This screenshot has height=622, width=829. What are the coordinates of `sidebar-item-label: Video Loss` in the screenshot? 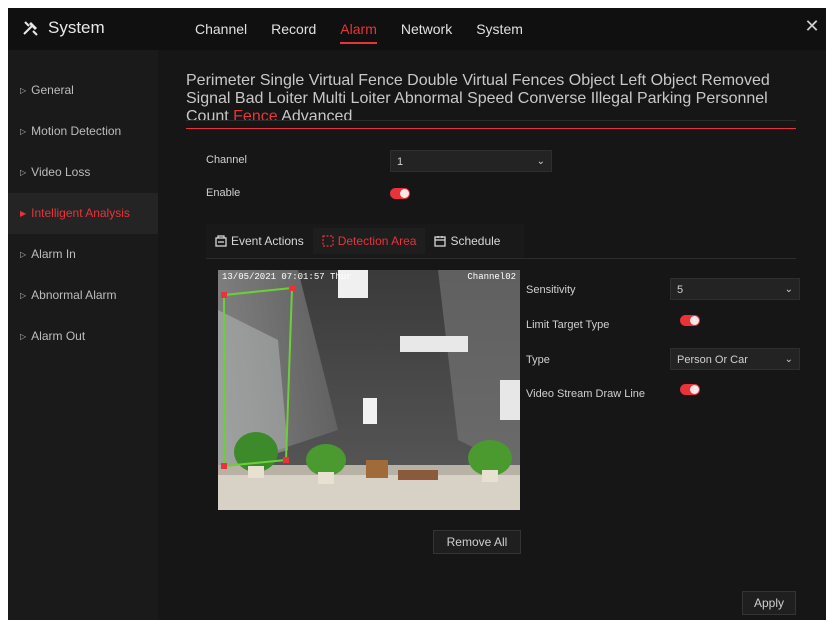 It's located at (61, 172).